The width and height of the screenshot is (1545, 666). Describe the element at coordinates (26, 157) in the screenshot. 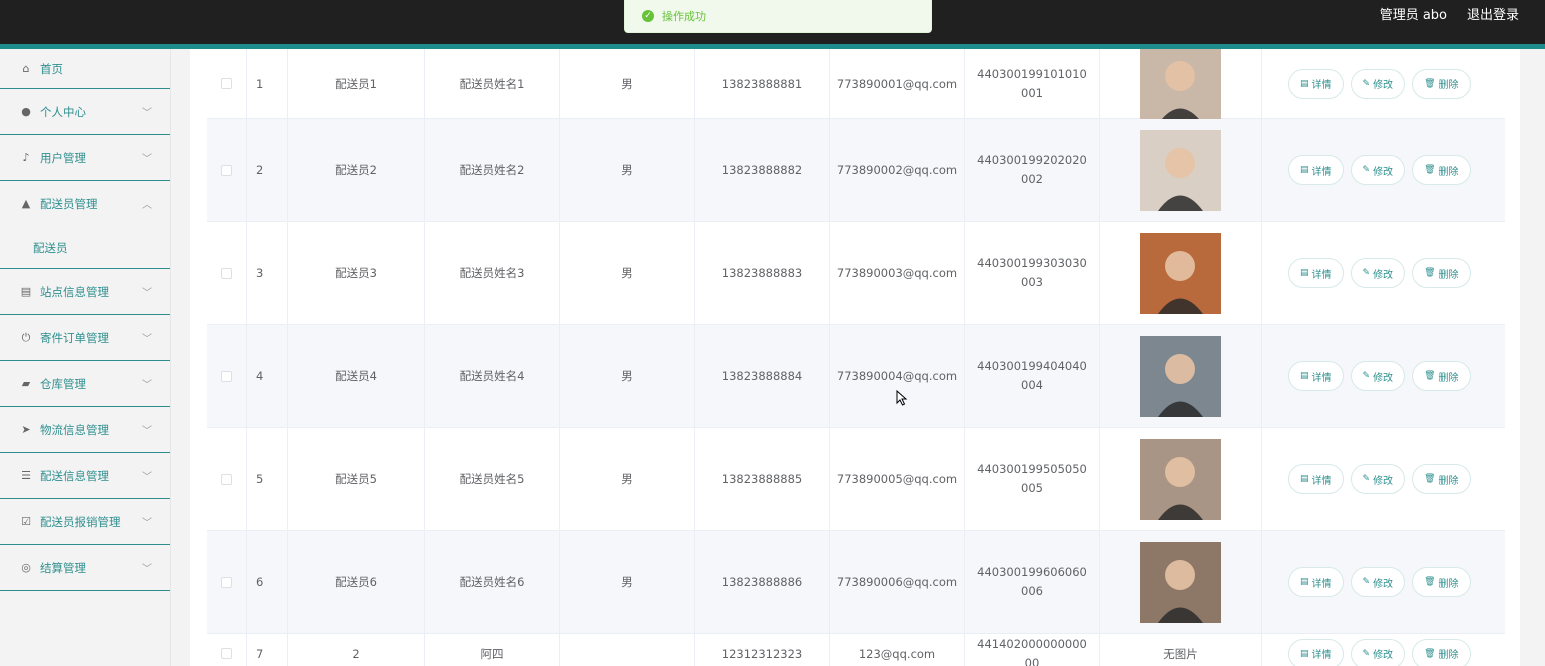

I see `mic-icon: ♪` at that location.